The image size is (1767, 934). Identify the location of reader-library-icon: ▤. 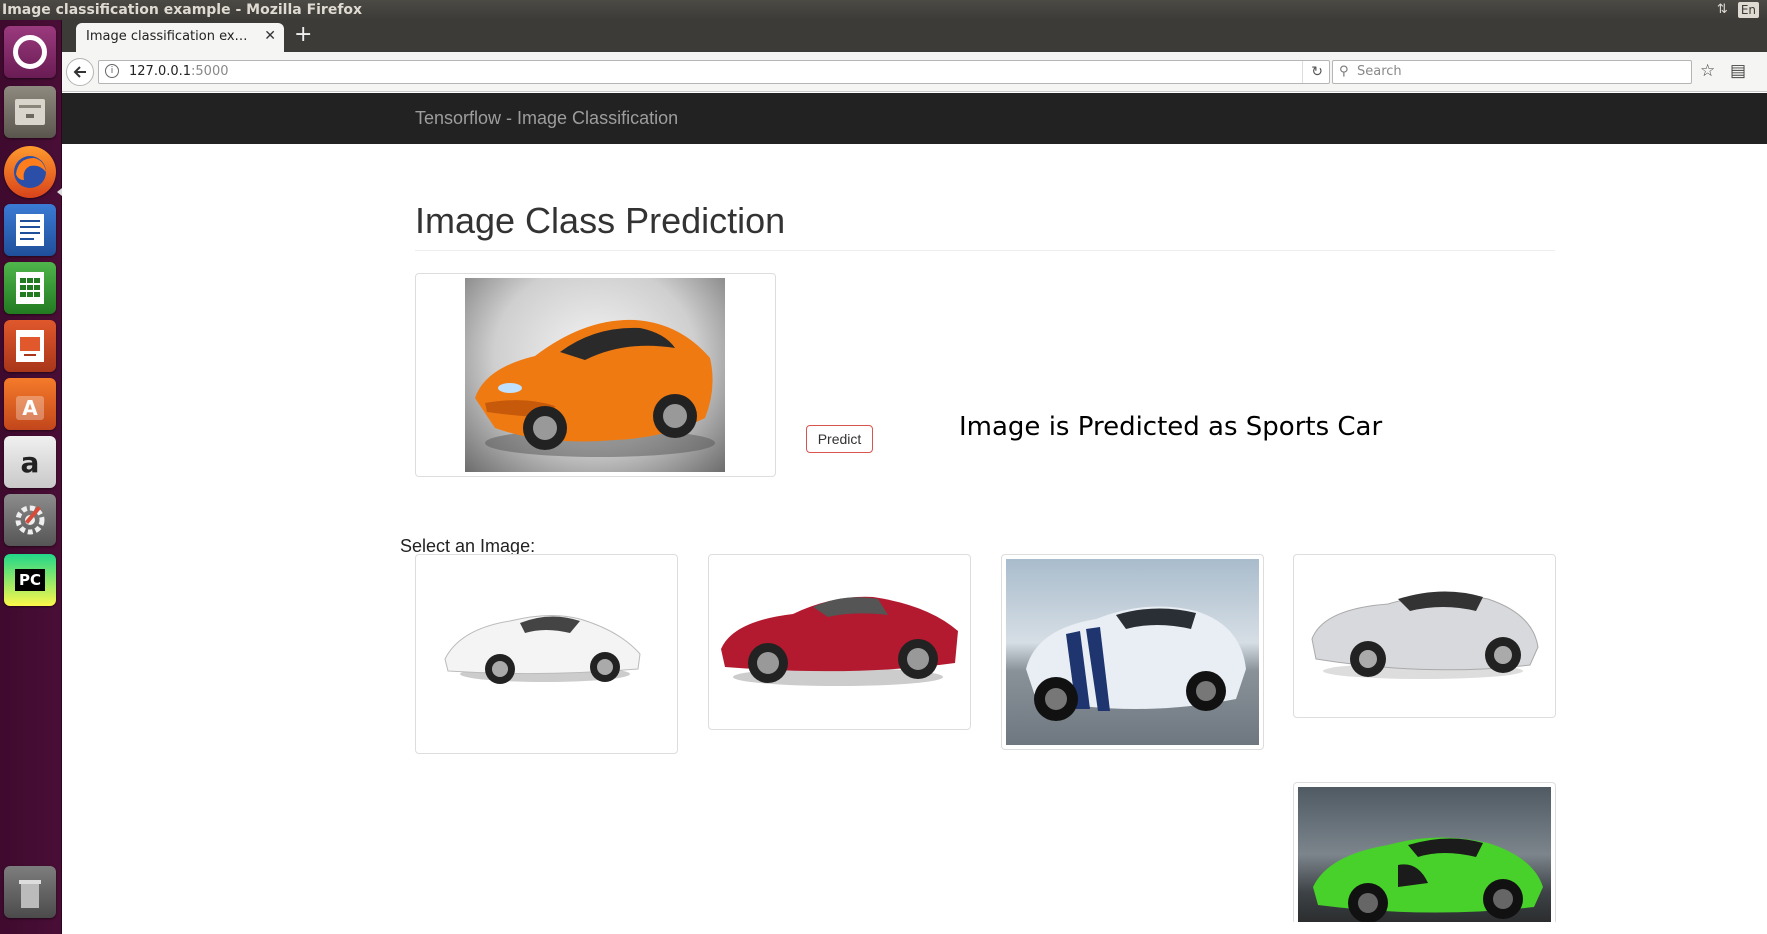
(1738, 71).